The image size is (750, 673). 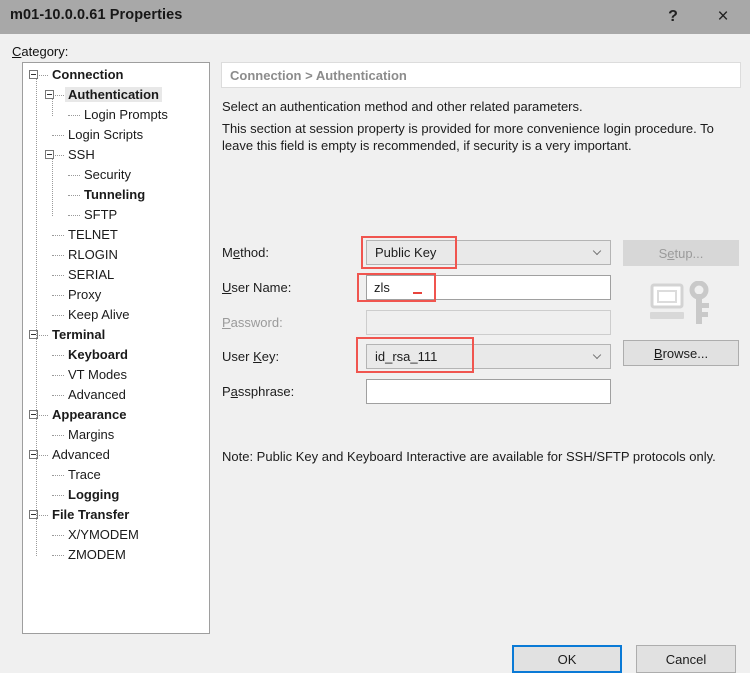 What do you see at coordinates (318, 75) in the screenshot?
I see `breadcrumb-text: Connection > Authentication` at bounding box center [318, 75].